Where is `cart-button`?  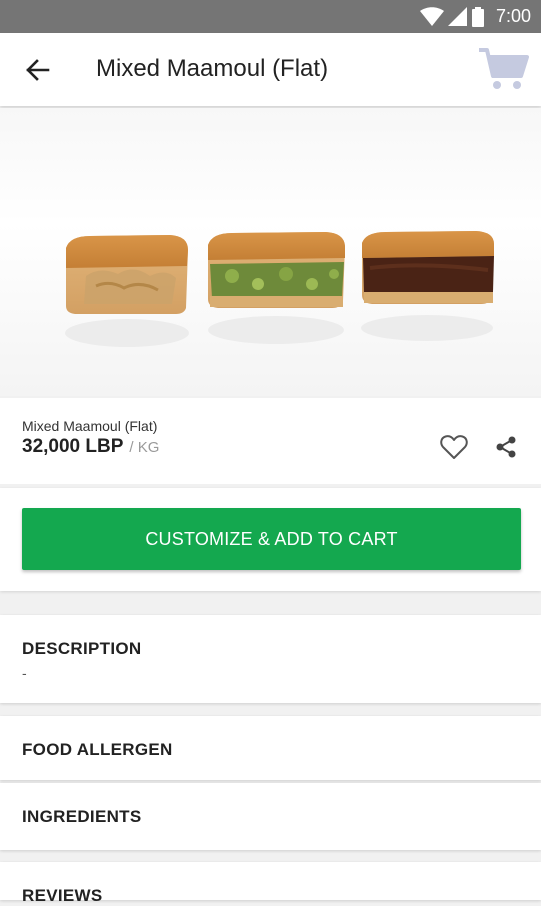
cart-button is located at coordinates (503, 69).